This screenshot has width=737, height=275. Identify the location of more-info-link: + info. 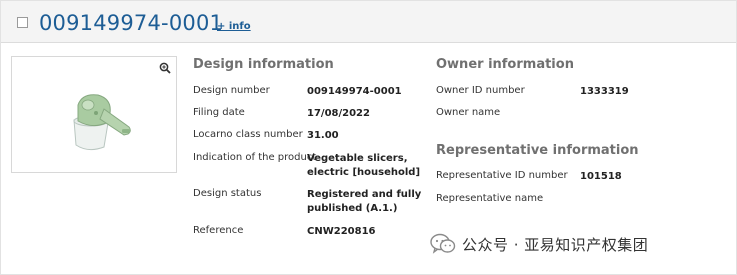
(234, 26).